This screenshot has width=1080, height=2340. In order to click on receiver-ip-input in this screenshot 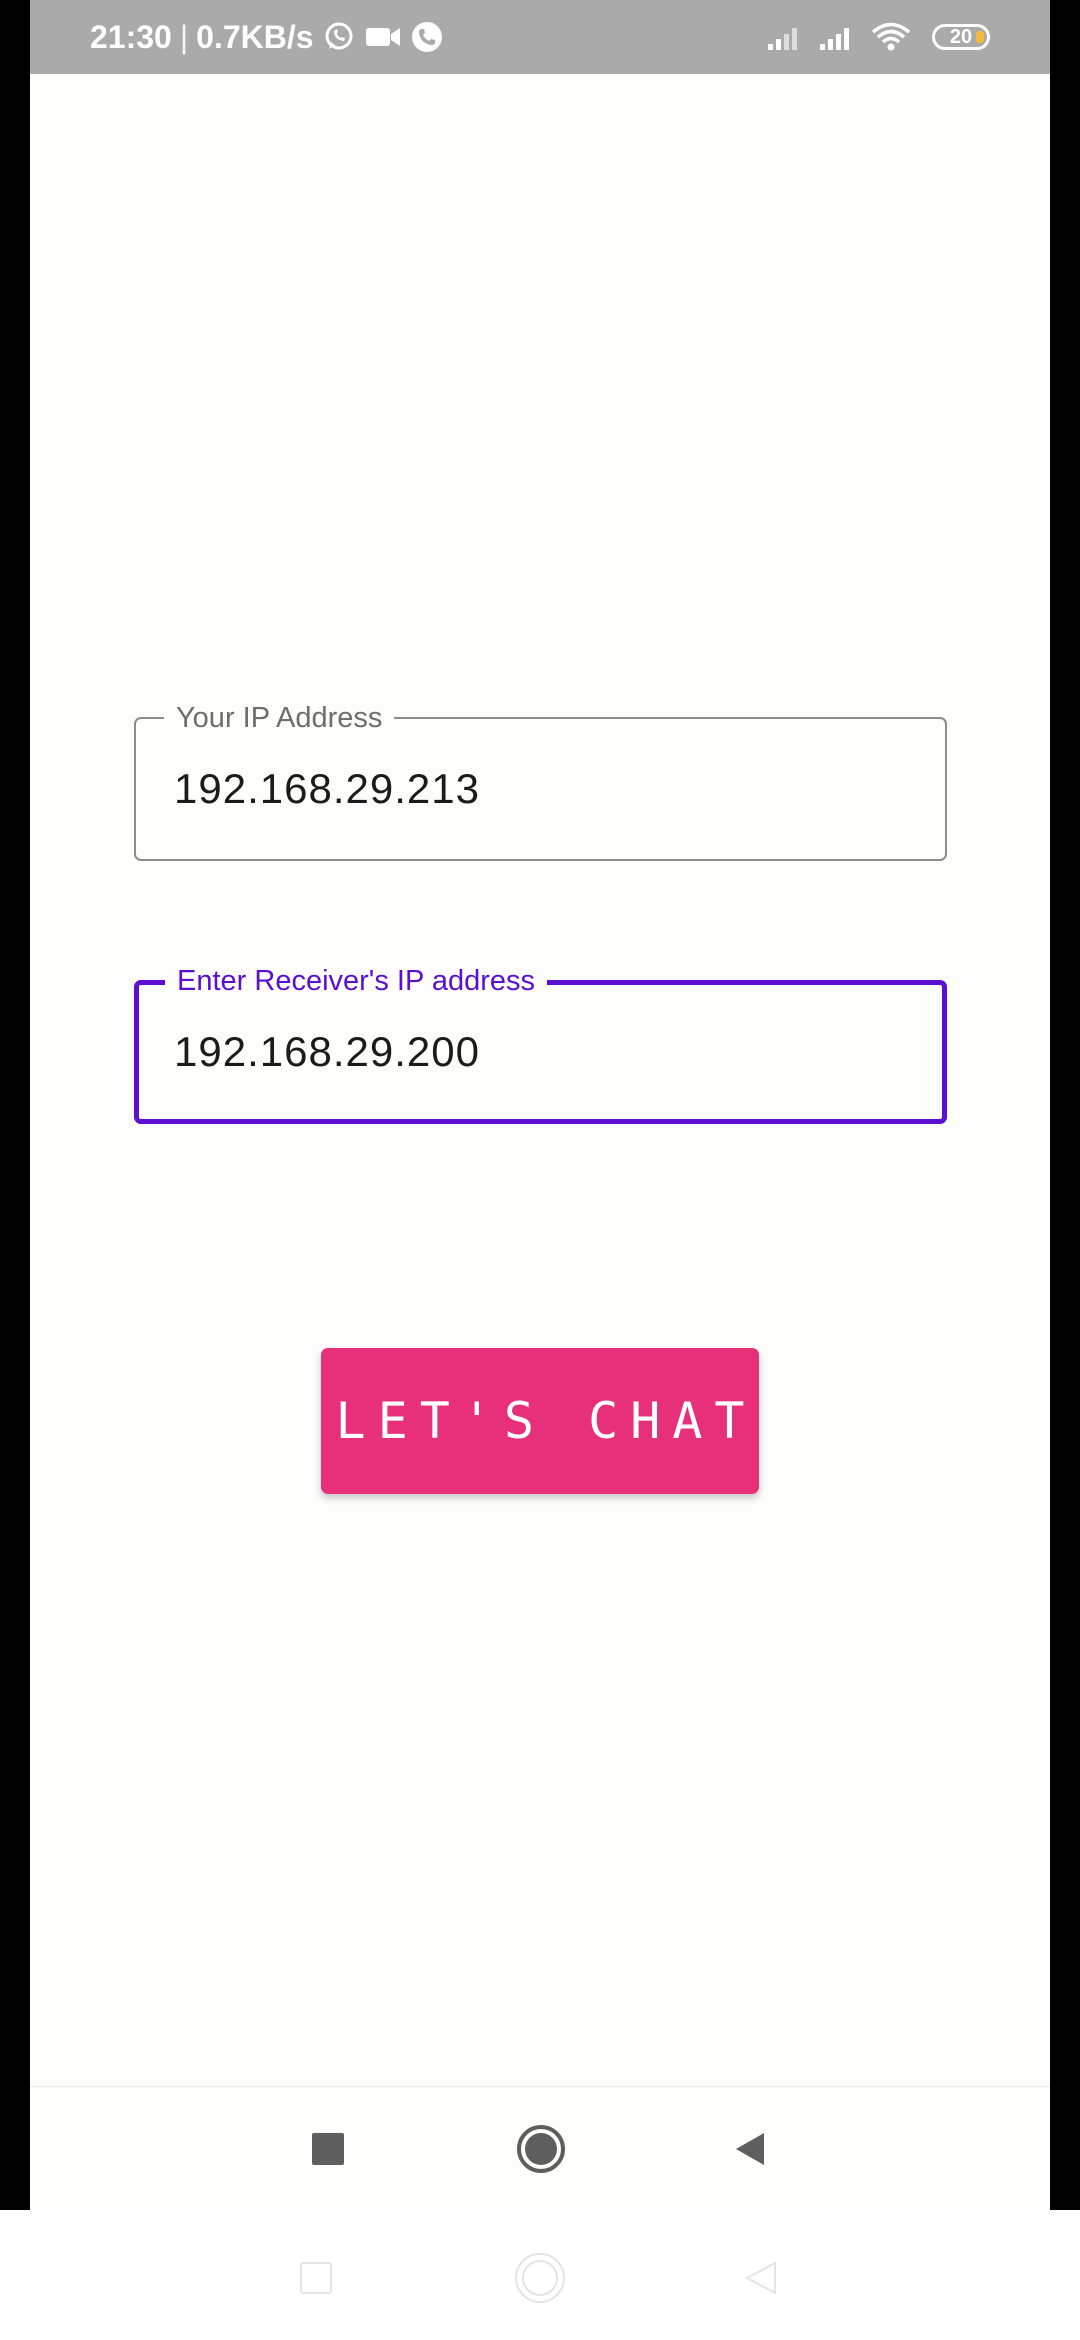, I will do `click(544, 1052)`.